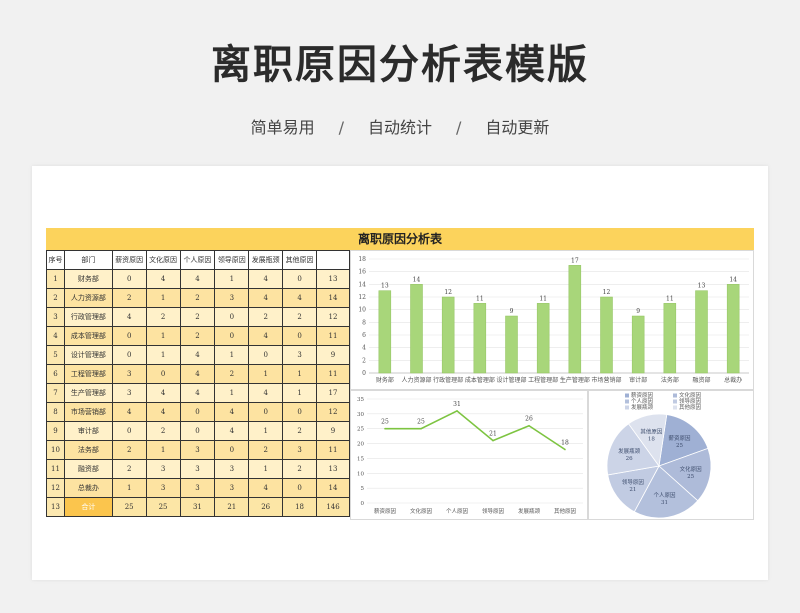 This screenshot has height=613, width=800. What do you see at coordinates (299, 507) in the screenshot?
I see `total-cell: 18` at bounding box center [299, 507].